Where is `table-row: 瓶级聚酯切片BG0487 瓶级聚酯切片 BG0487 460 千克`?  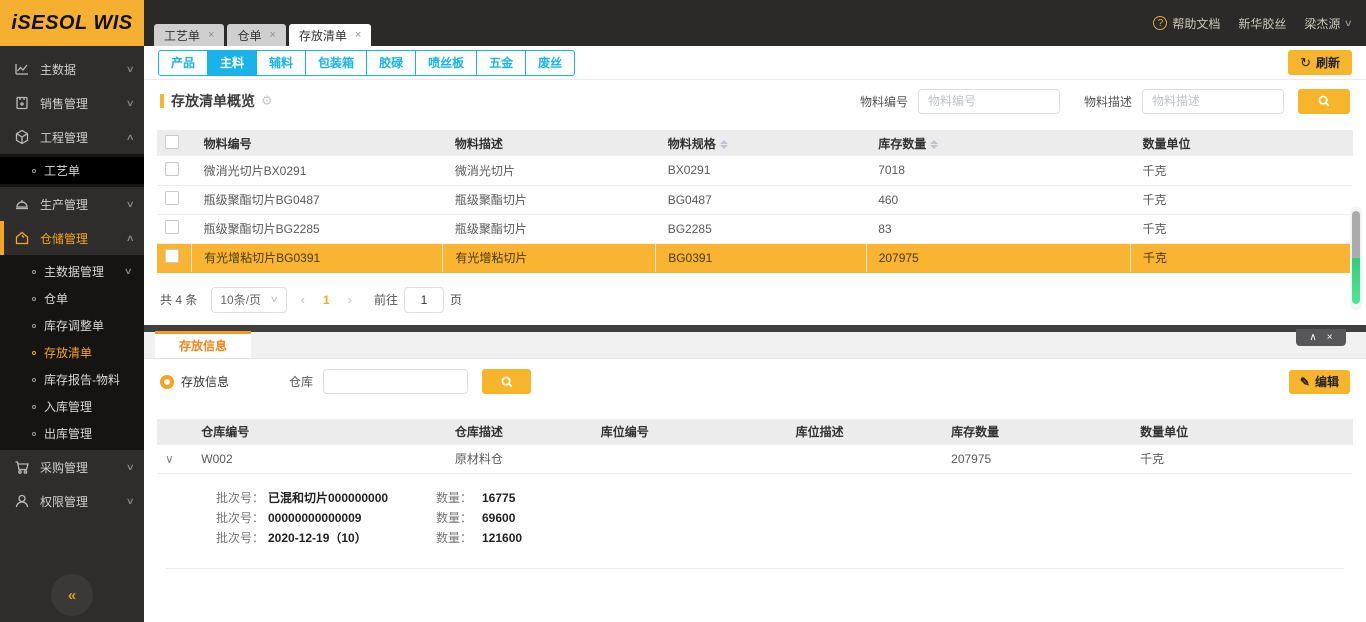 table-row: 瓶级聚酯切片BG0487 瓶级聚酯切片 BG0487 460 千克 is located at coordinates (755, 200).